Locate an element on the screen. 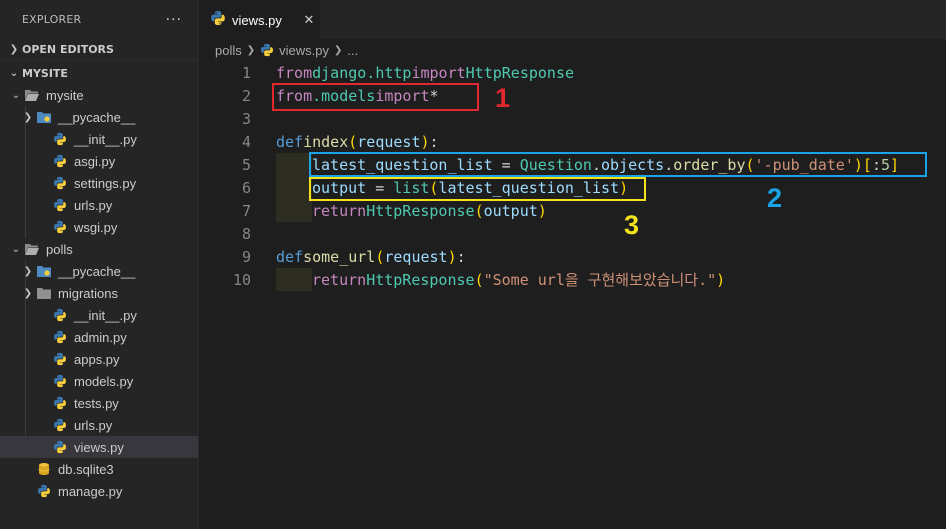  tree-item: views.py is located at coordinates (99, 447).